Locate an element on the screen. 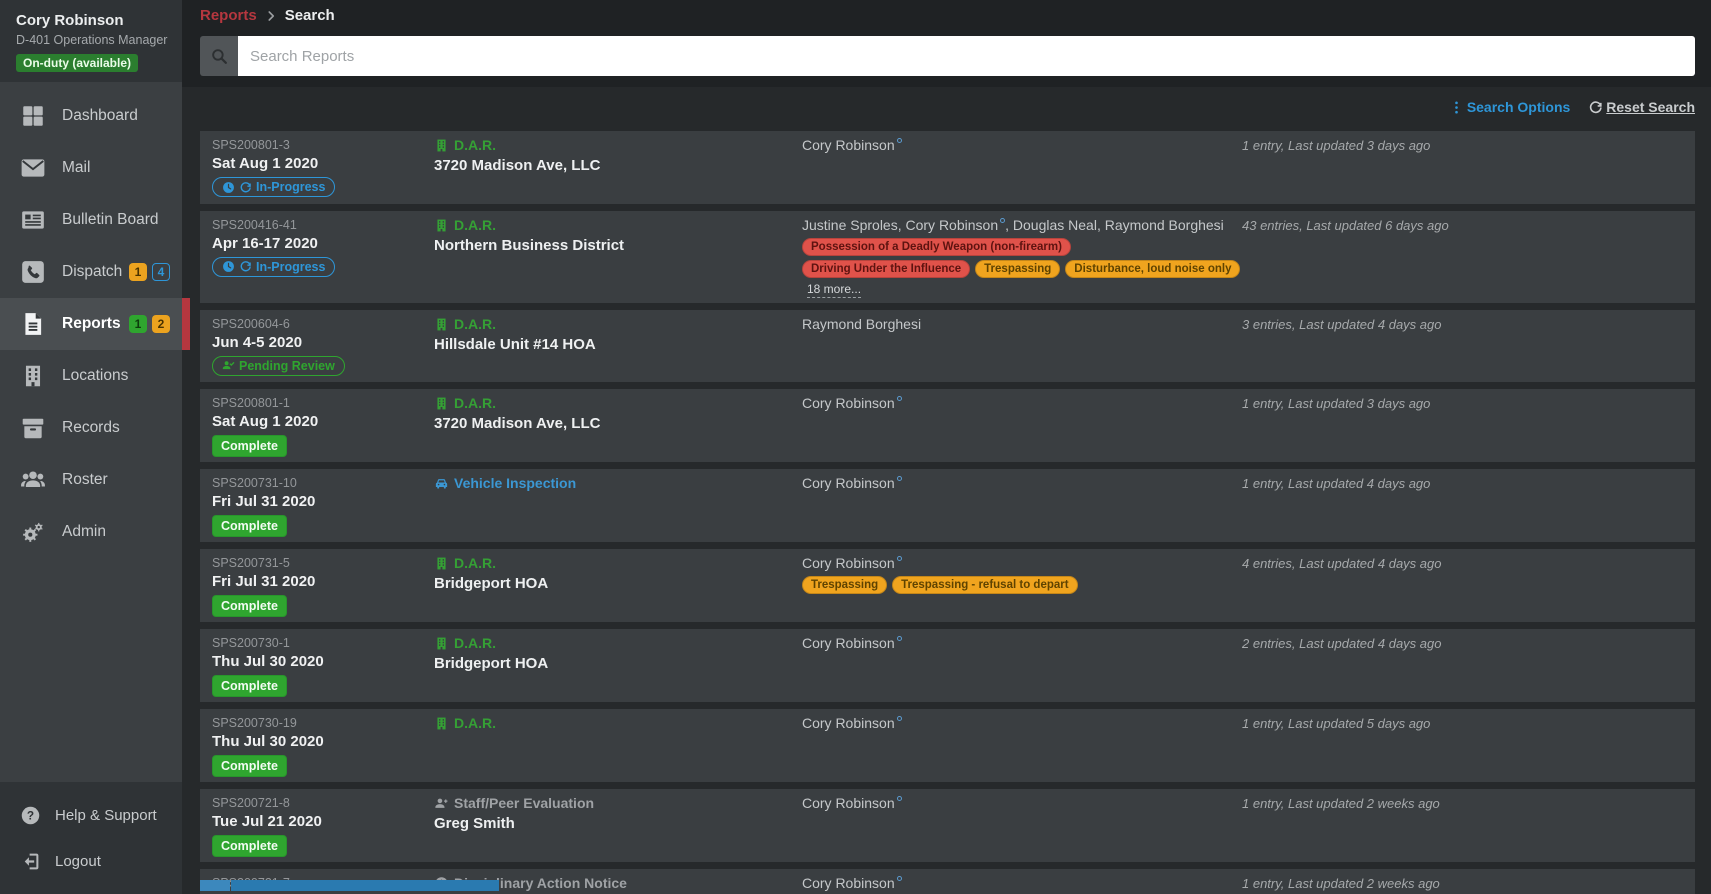 The image size is (1711, 894). reset-search-link: Reset Search is located at coordinates (1641, 107).